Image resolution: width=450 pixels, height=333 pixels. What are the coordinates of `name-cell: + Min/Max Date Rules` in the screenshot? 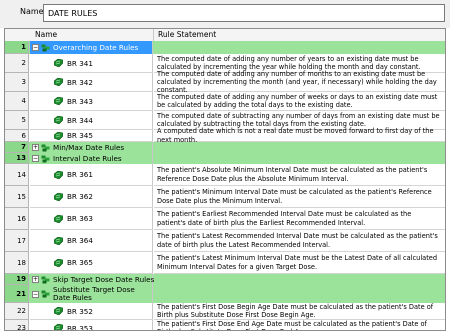 It's located at (91, 147).